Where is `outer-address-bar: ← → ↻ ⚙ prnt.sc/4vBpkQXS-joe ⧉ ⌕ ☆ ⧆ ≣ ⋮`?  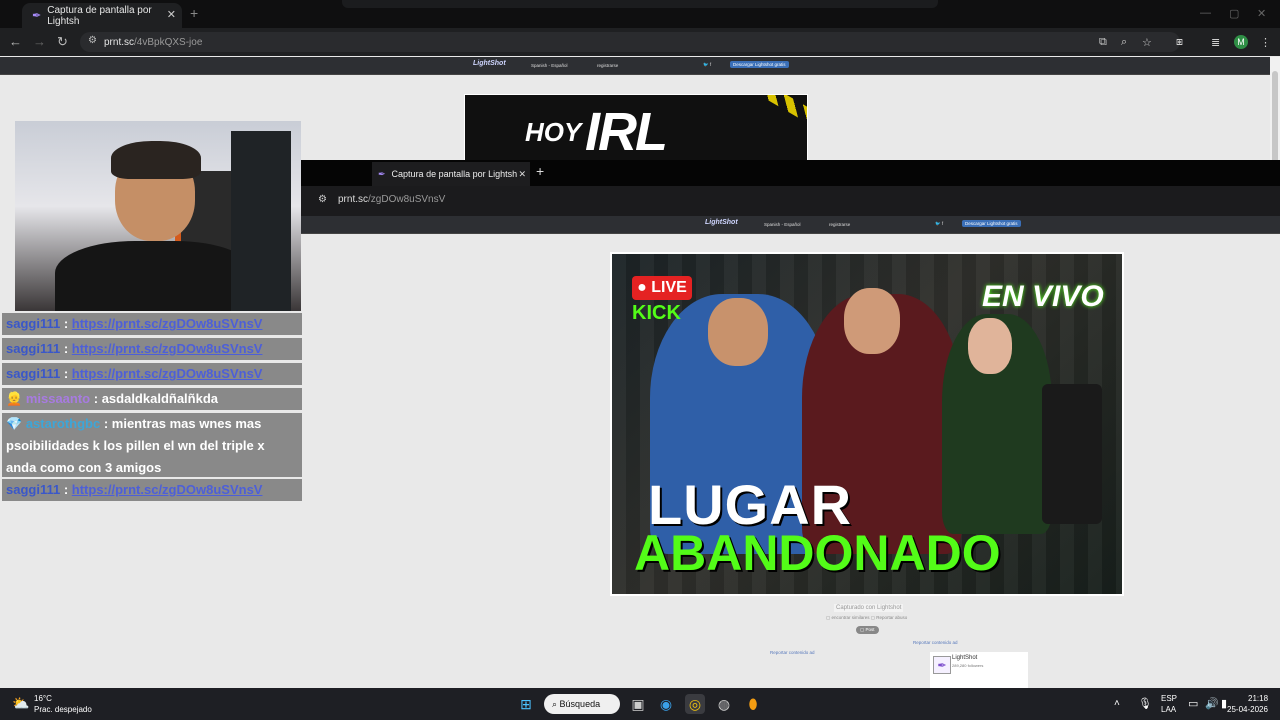
outer-address-bar: ← → ↻ ⚙ prnt.sc/4vBpkQXS-joe ⧉ ⌕ ☆ ⧆ ≣ ⋮ is located at coordinates (640, 42).